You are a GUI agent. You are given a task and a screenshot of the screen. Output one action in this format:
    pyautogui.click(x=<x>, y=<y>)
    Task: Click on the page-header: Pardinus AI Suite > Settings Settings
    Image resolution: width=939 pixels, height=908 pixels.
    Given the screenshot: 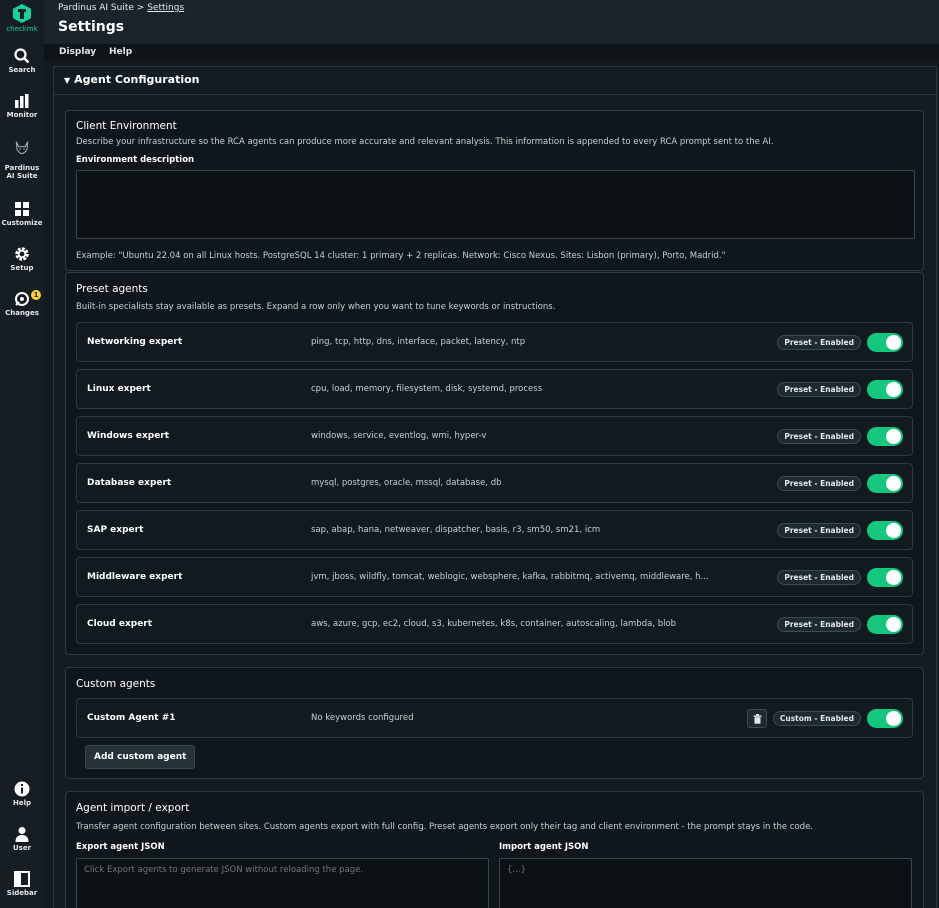 What is the action you would take?
    pyautogui.click(x=491, y=22)
    